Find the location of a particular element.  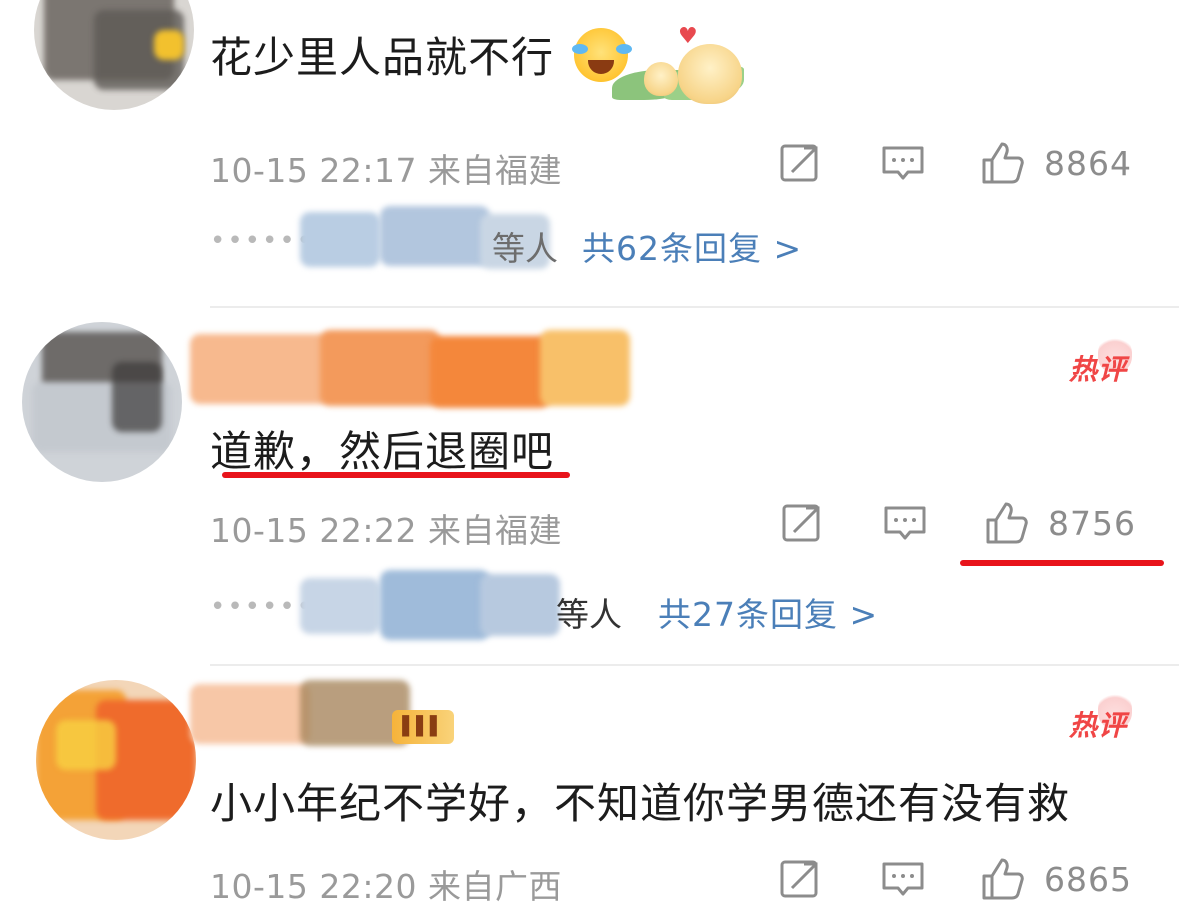

comment-text: 花少里人品就不行 is located at coordinates (382, 57).